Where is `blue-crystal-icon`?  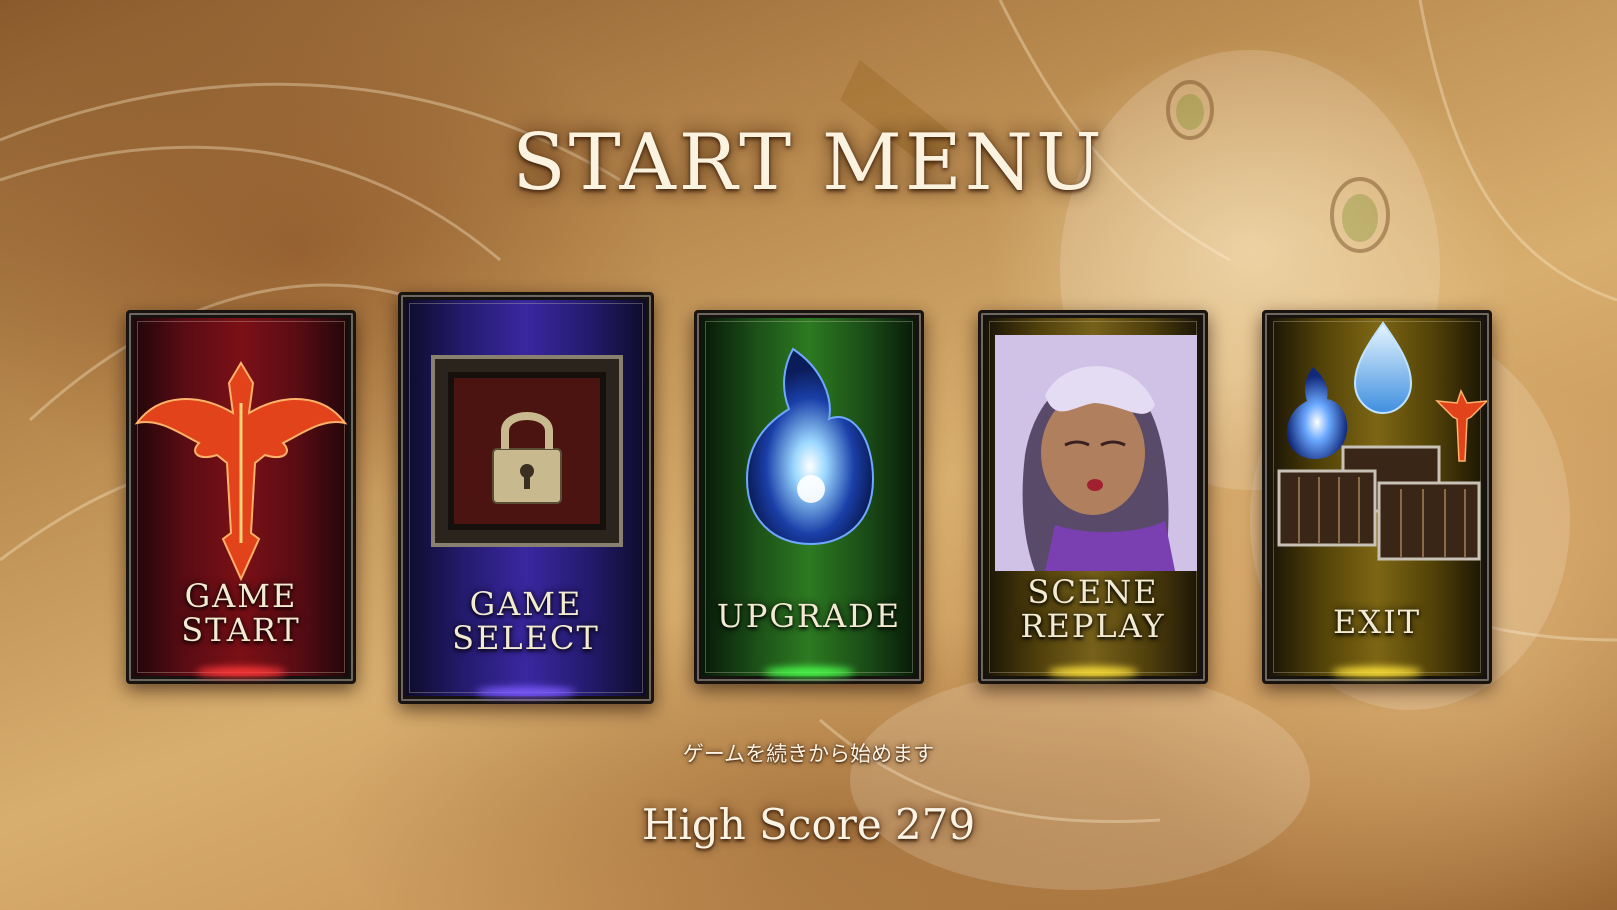
blue-crystal-icon is located at coordinates (810, 446).